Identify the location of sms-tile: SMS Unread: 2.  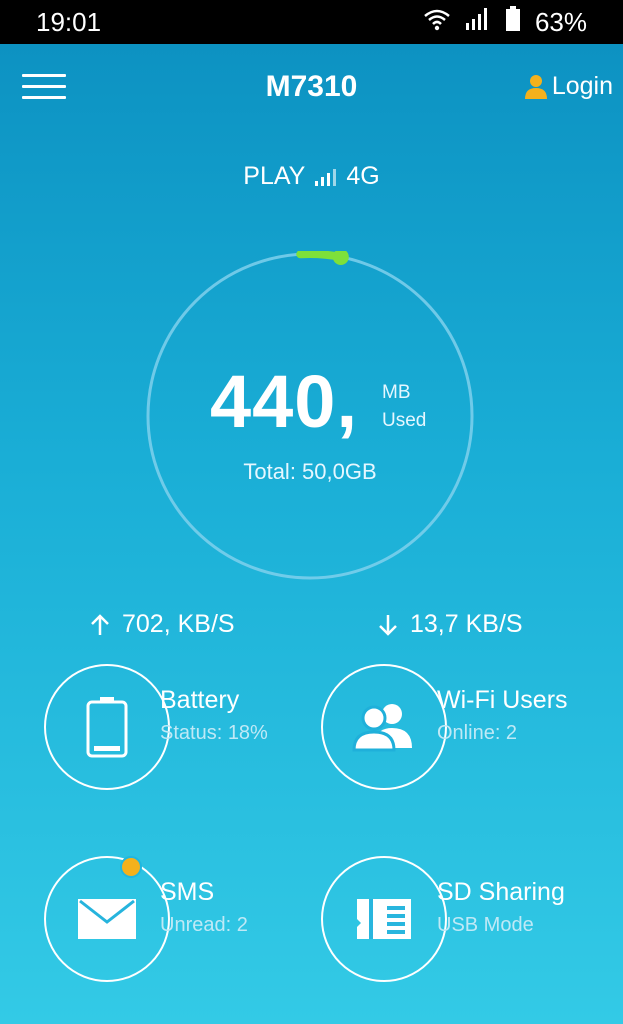
(184, 926).